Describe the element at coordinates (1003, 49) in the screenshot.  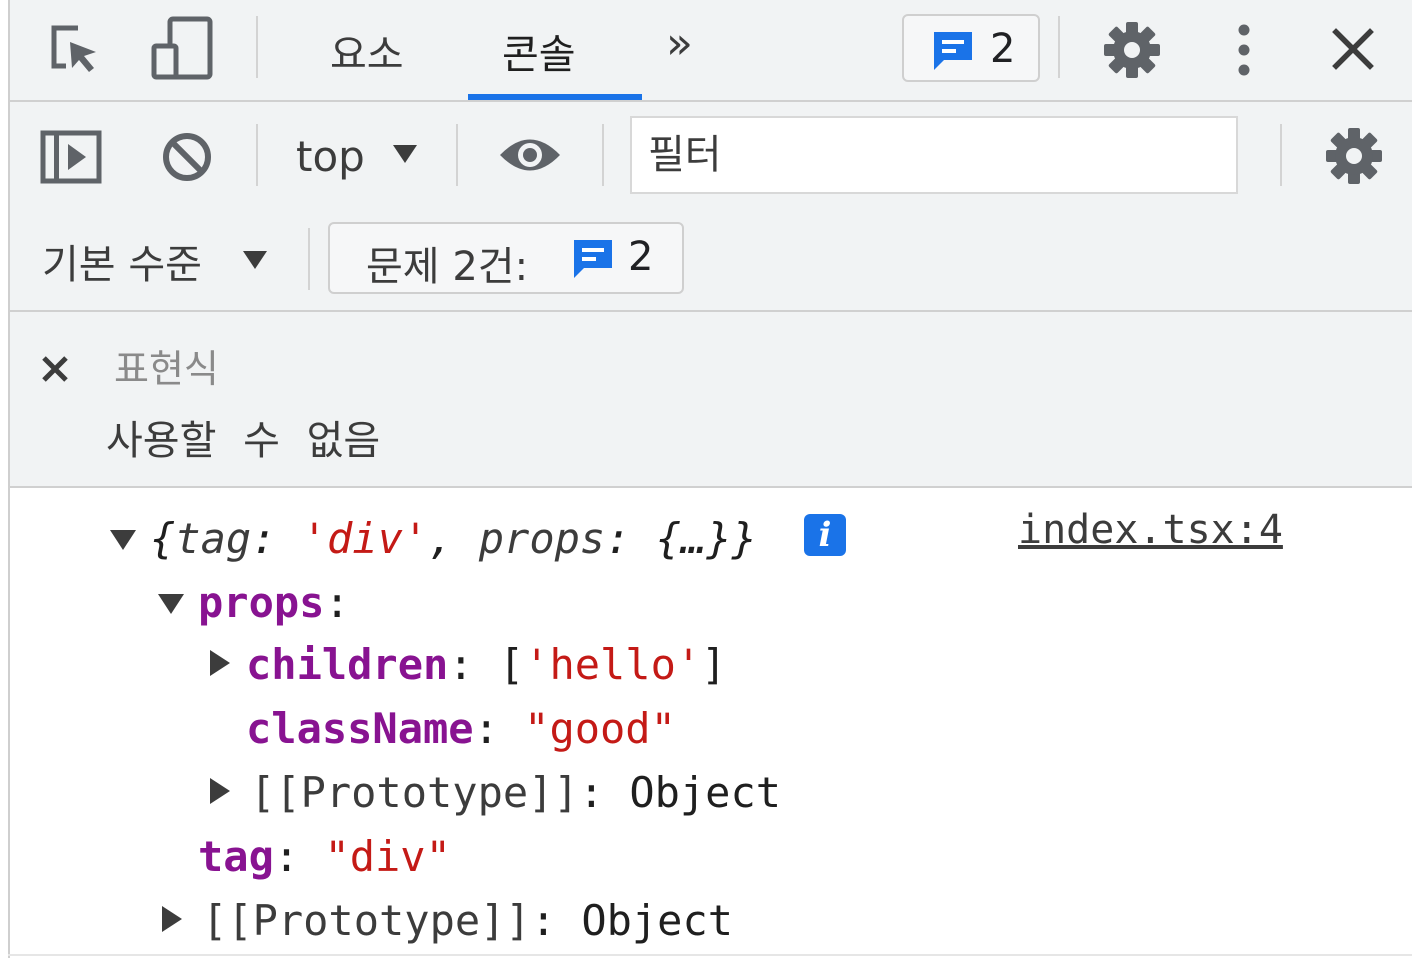
I see `issues-count: 2` at that location.